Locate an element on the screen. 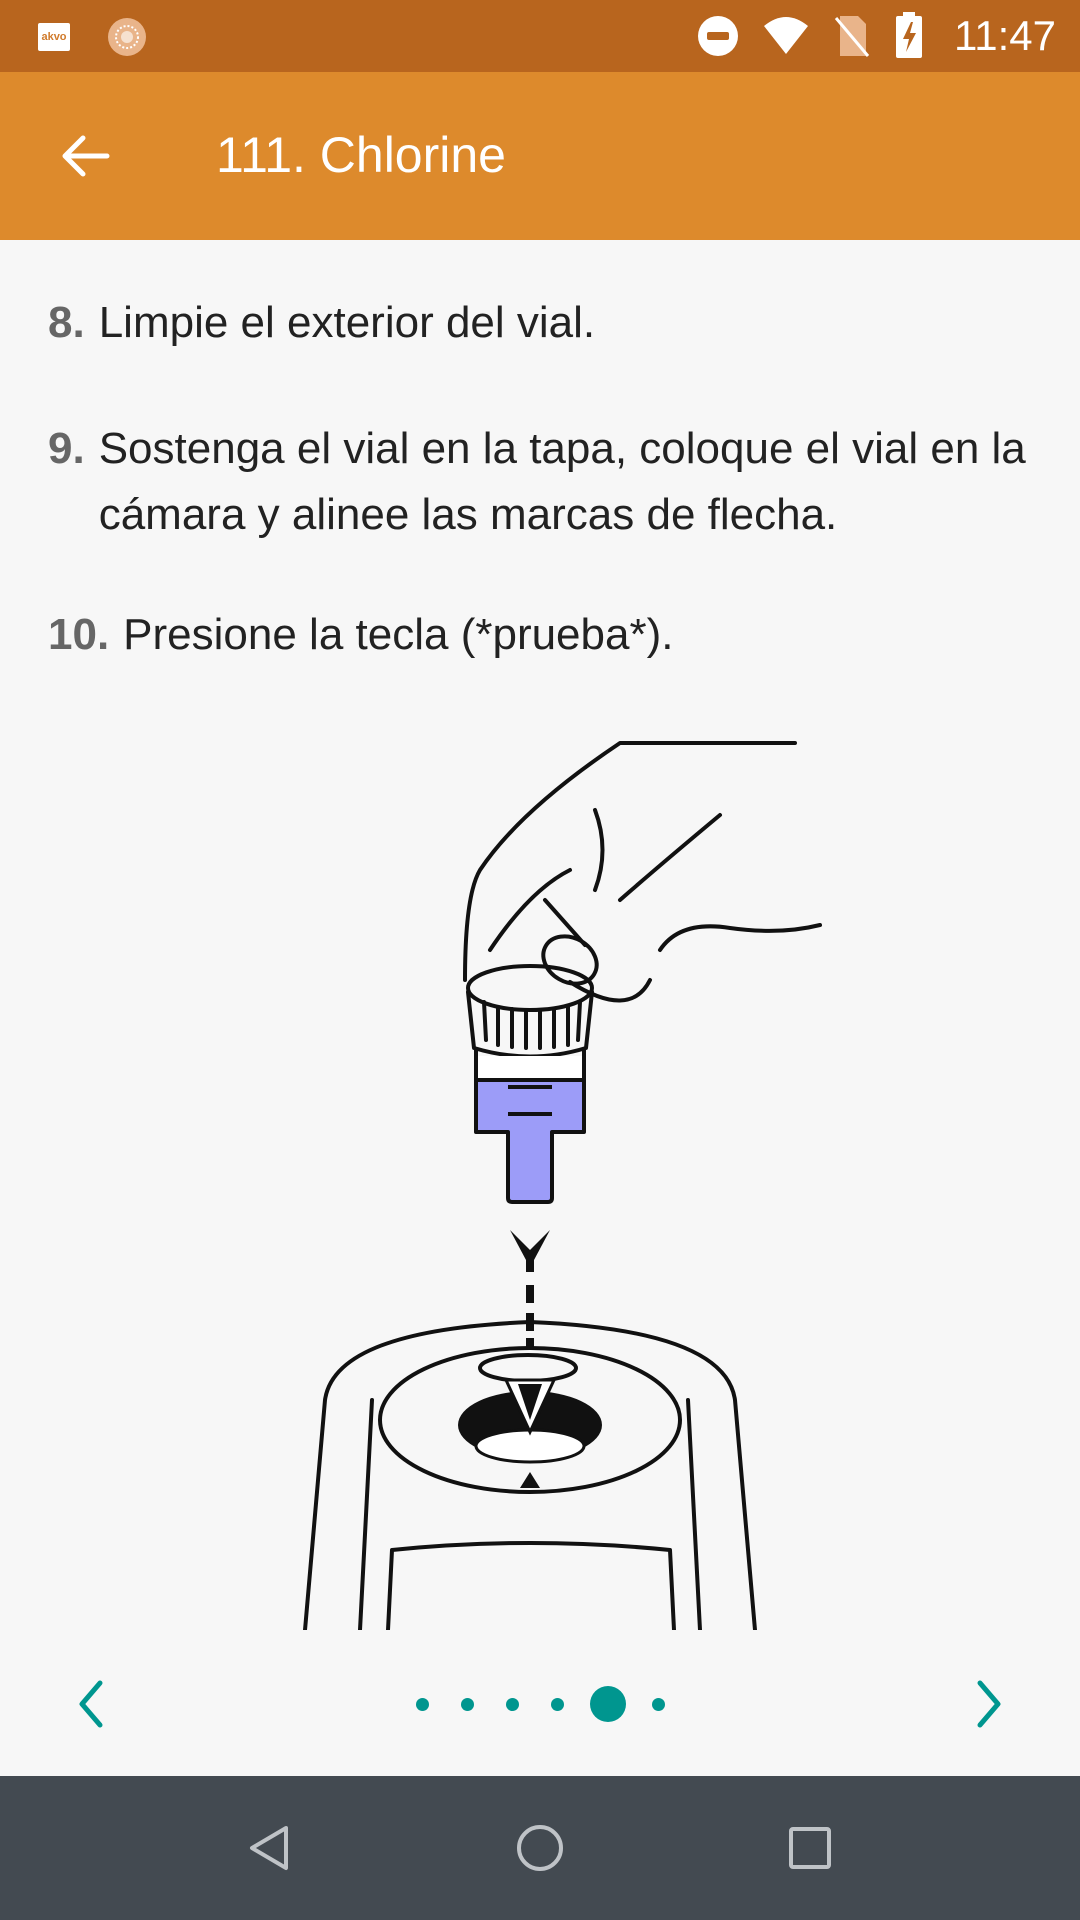  page-indicator is located at coordinates (540, 1704).